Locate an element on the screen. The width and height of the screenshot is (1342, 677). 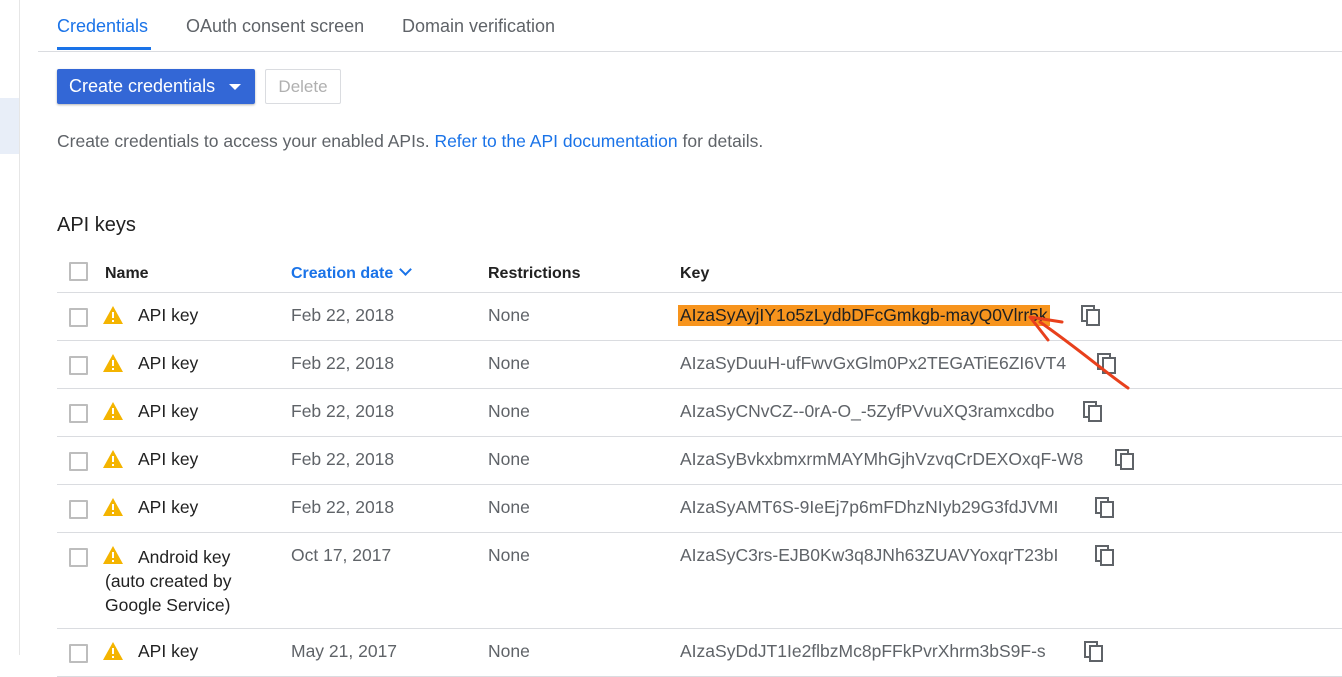
creation-date: May 21, 2017 is located at coordinates (344, 651).